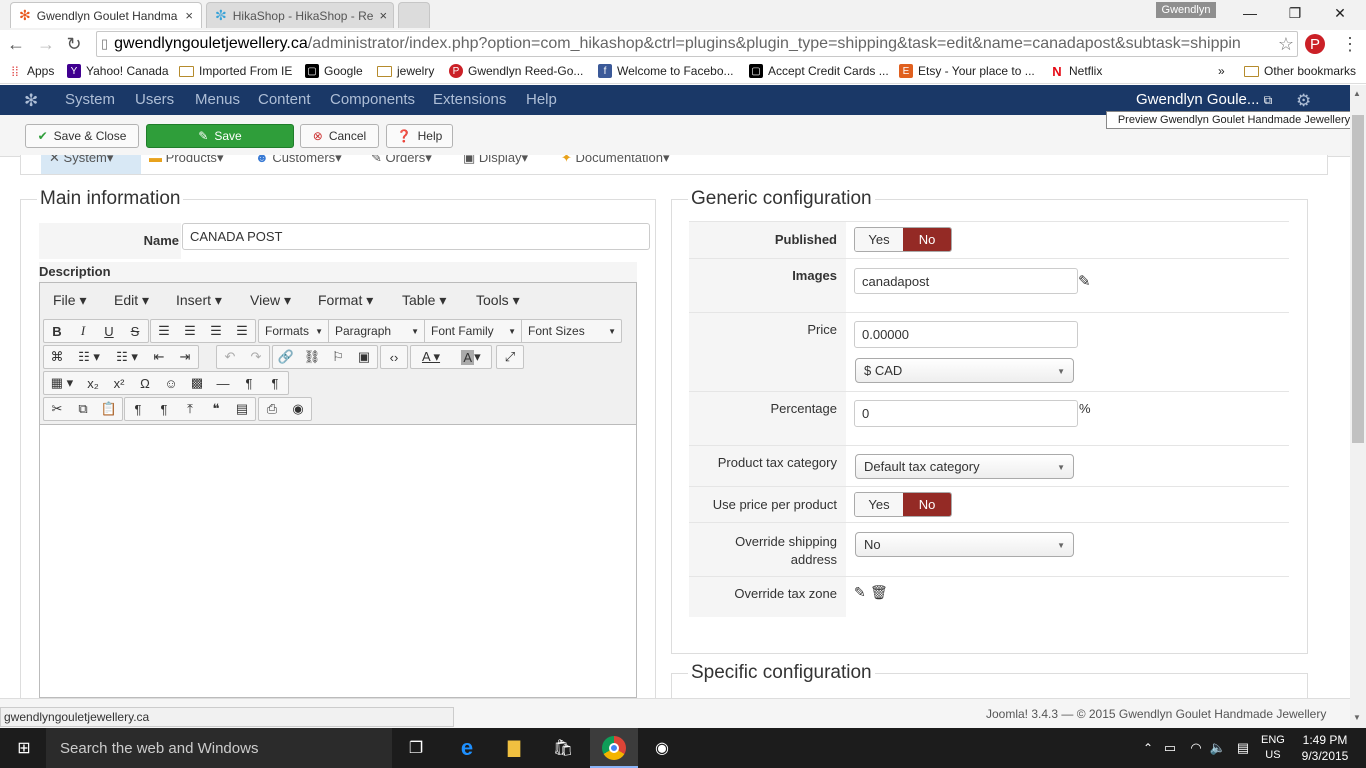  What do you see at coordinates (145, 383) in the screenshot?
I see `special-char-icon: Ω` at bounding box center [145, 383].